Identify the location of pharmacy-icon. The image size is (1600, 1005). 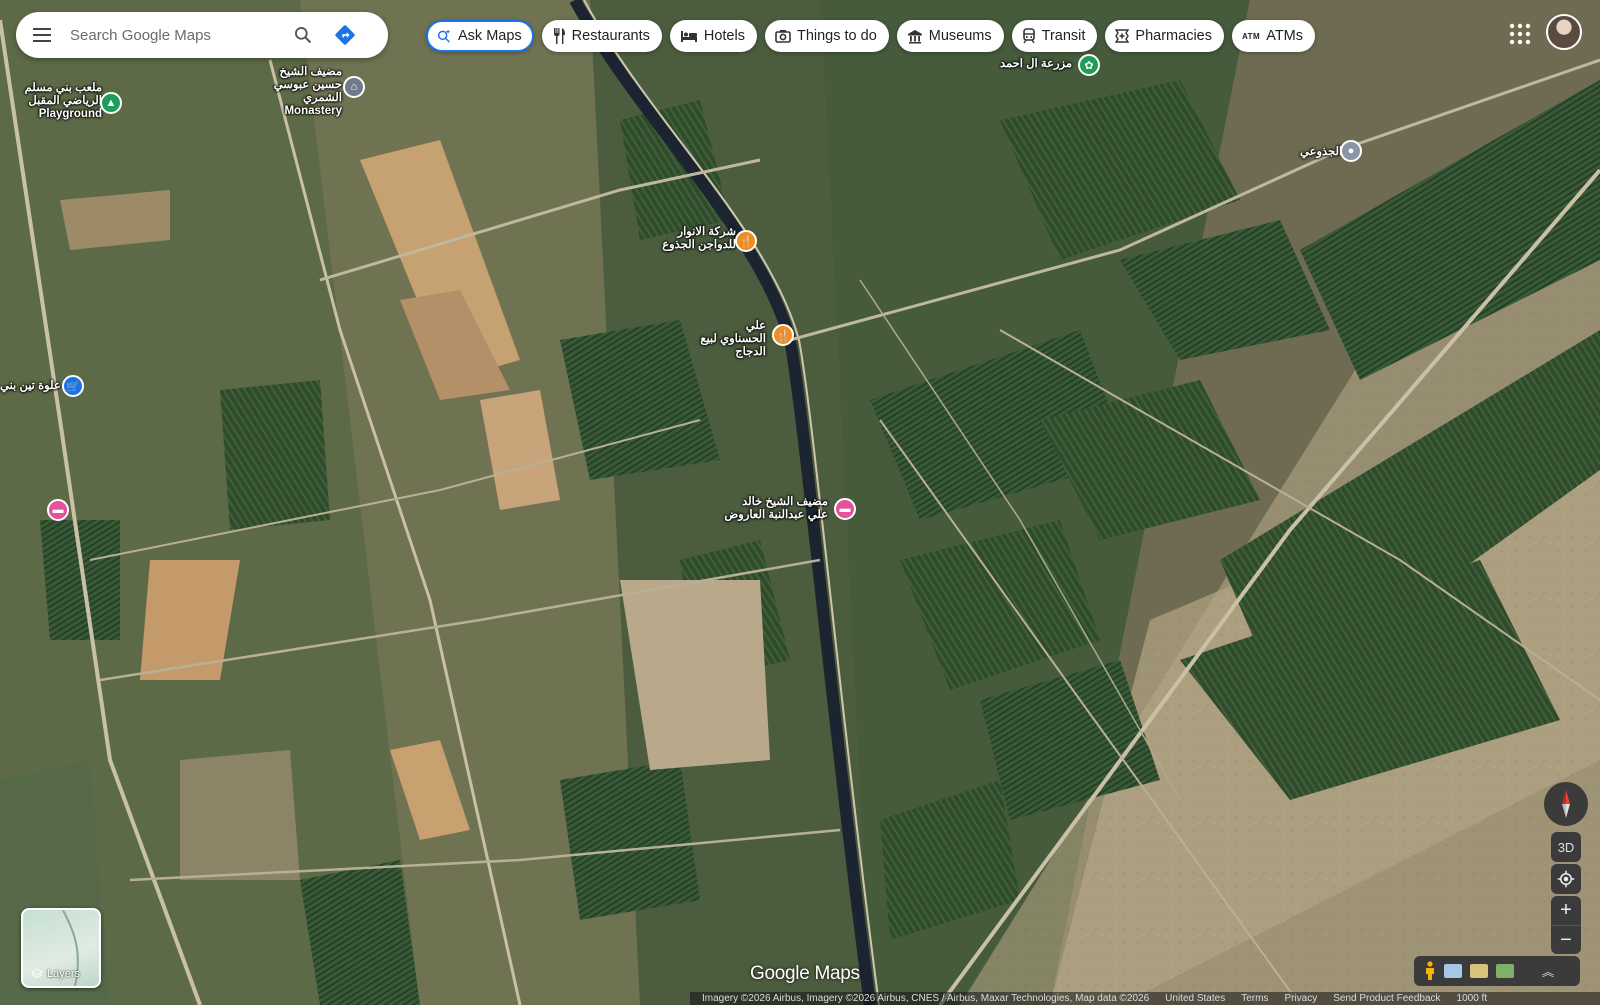
(1122, 36).